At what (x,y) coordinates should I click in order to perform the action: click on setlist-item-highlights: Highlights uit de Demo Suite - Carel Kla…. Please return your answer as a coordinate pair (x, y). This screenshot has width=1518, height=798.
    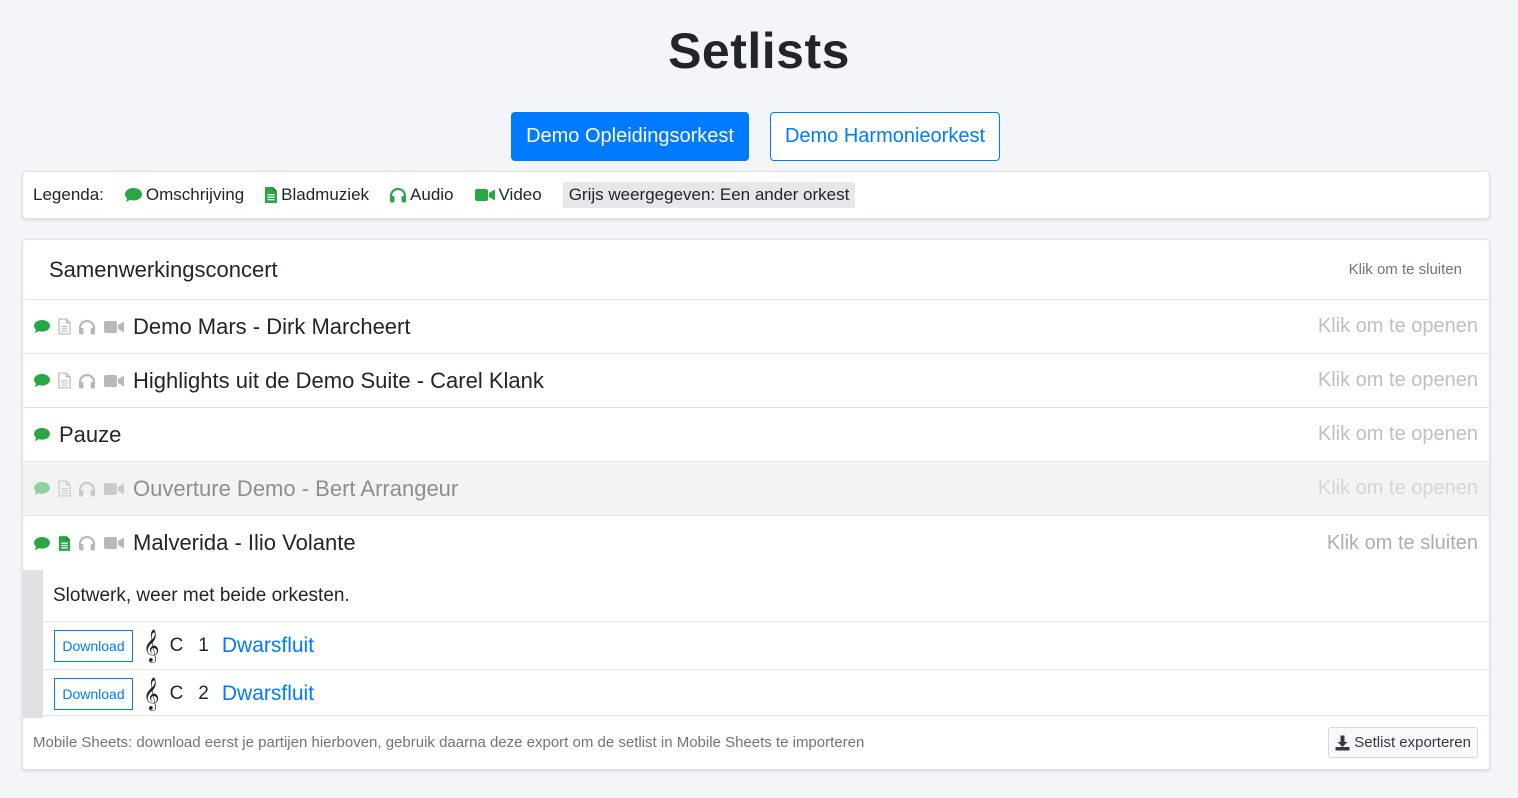
    Looking at the image, I should click on (756, 381).